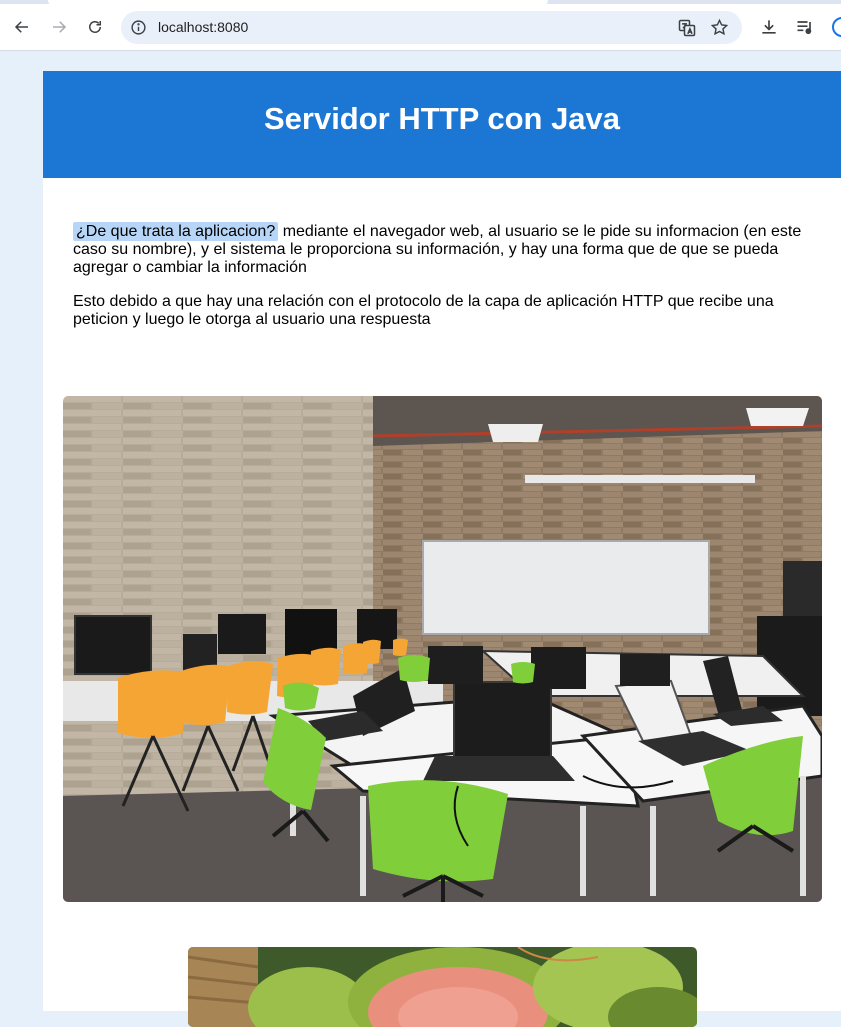 This screenshot has width=841, height=1027. What do you see at coordinates (769, 27) in the screenshot?
I see `download-icon` at bounding box center [769, 27].